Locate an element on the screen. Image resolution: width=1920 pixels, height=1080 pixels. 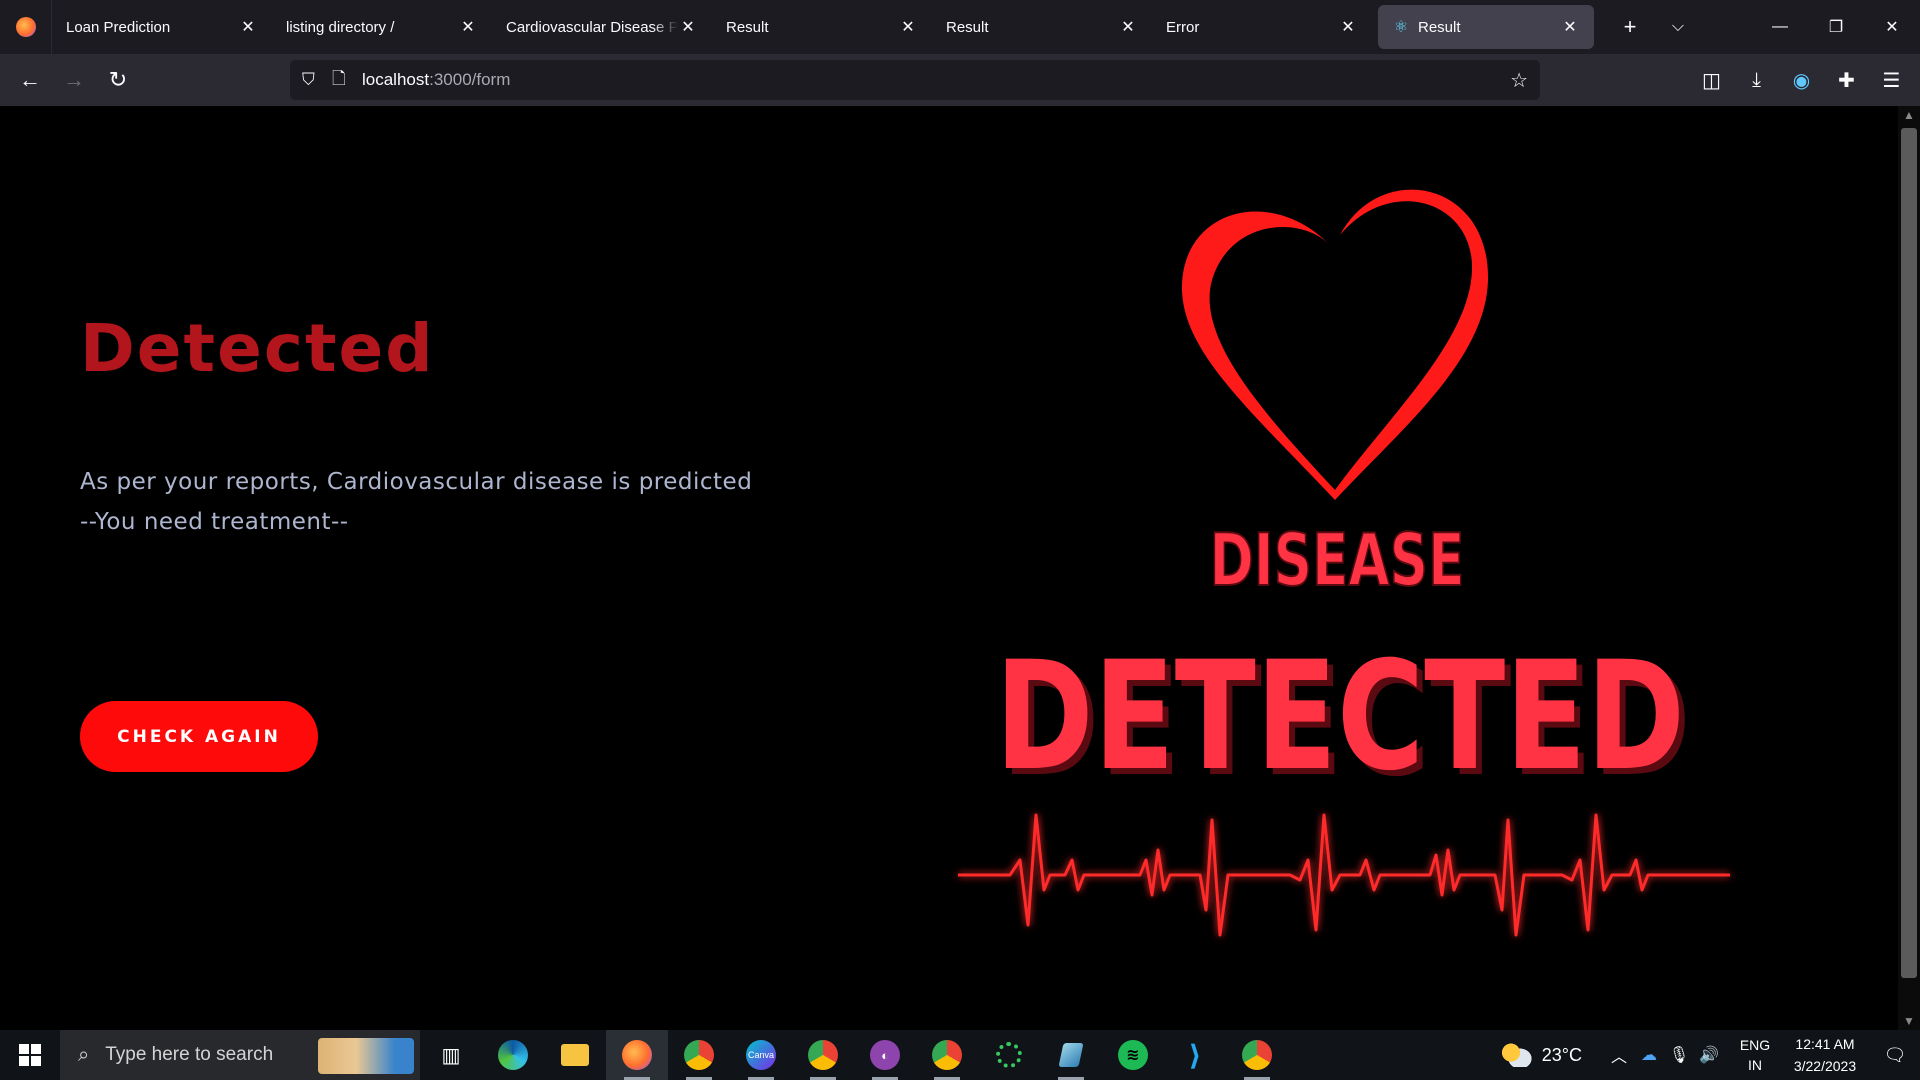
scroll-down-icon: ▼ is located at coordinates (1909, 1021).